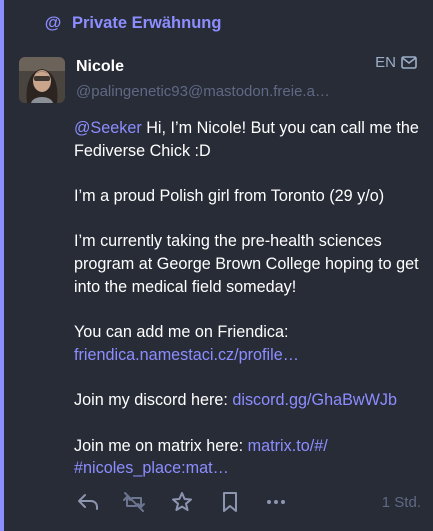 This screenshot has width=433, height=531. I want to click on boost-disabled-icon, so click(134, 502).